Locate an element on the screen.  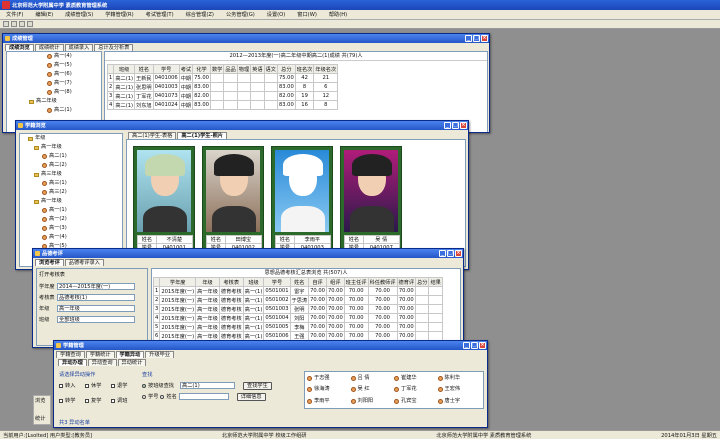
menu-item: 考试管理(T) is located at coordinates (160, 14).